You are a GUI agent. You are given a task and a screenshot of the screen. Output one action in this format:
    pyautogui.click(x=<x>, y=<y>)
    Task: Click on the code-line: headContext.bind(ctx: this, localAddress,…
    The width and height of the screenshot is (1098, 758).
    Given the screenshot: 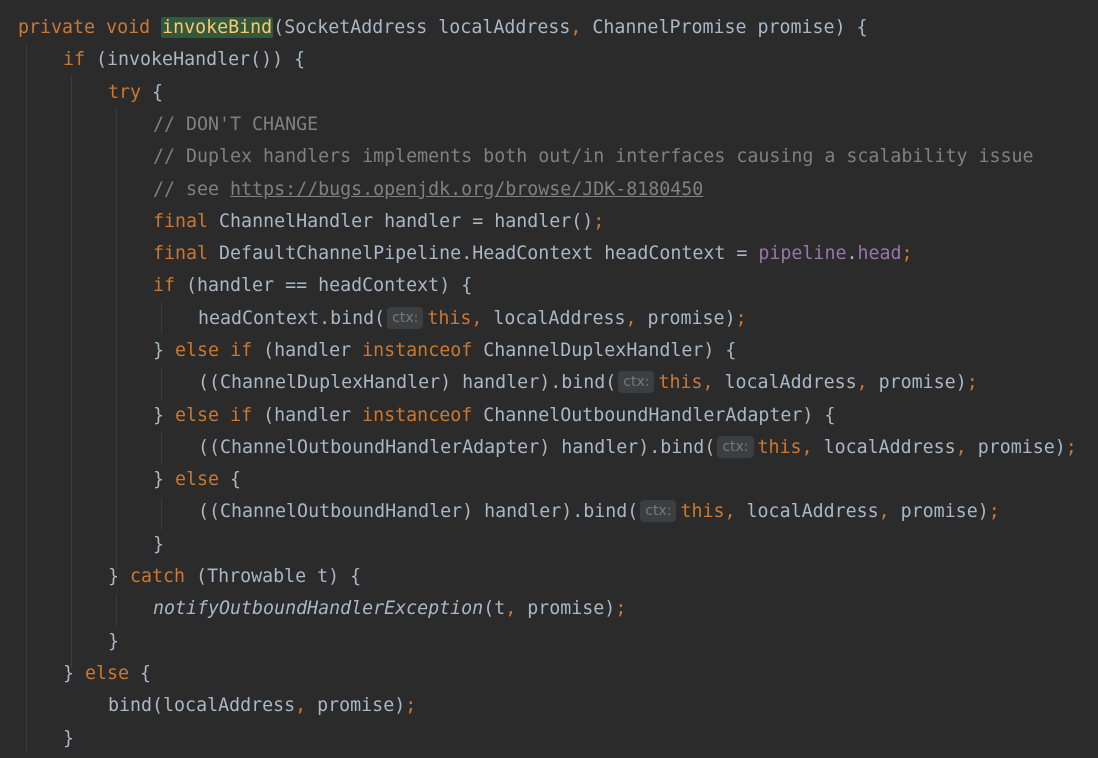 What is the action you would take?
    pyautogui.click(x=472, y=319)
    